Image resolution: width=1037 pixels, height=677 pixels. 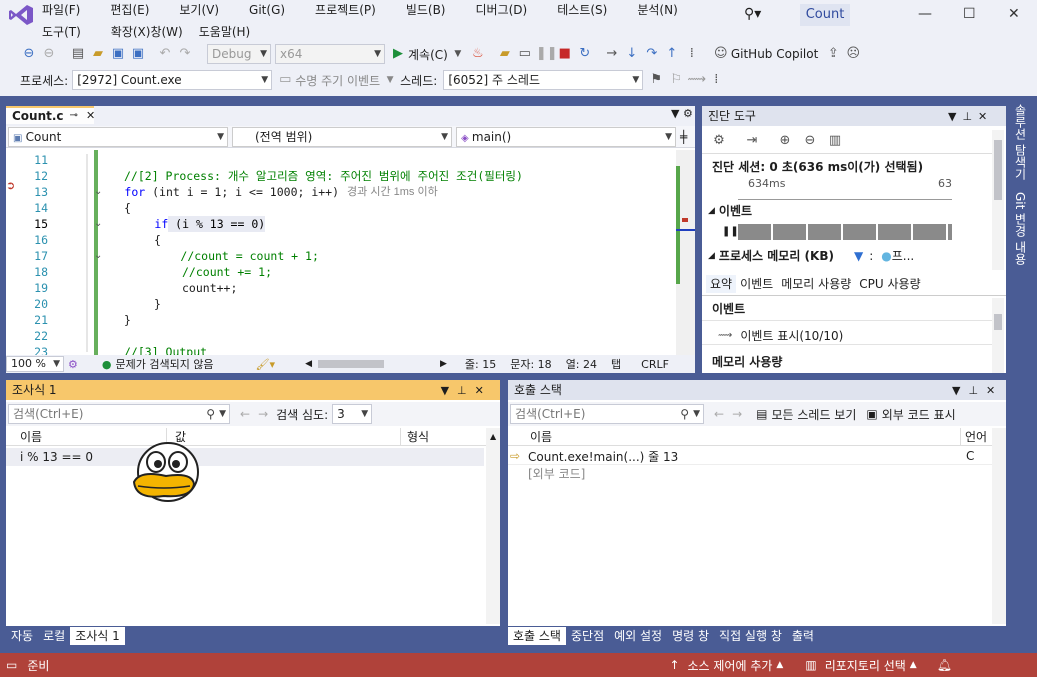 What do you see at coordinates (690, 636) in the screenshot?
I see `tab-command-window: 명령 창` at bounding box center [690, 636].